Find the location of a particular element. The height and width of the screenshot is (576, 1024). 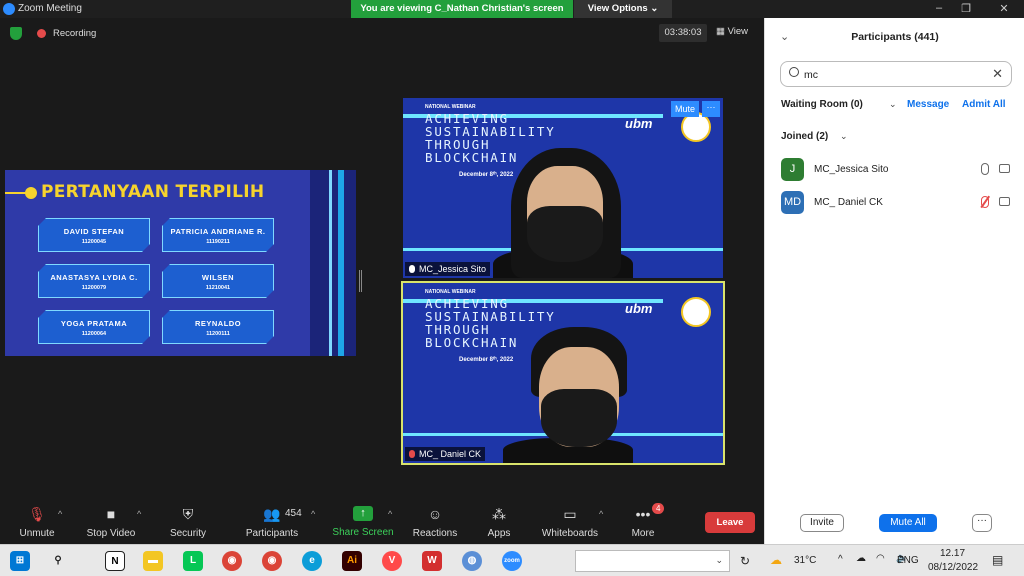

people-icon: 👥 is located at coordinates (272, 514).